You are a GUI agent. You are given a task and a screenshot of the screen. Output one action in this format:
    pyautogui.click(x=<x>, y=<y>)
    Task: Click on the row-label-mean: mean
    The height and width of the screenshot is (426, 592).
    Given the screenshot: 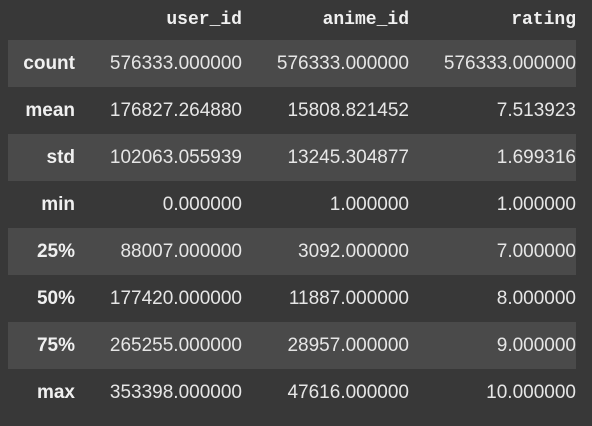 What is the action you would take?
    pyautogui.click(x=50, y=110)
    